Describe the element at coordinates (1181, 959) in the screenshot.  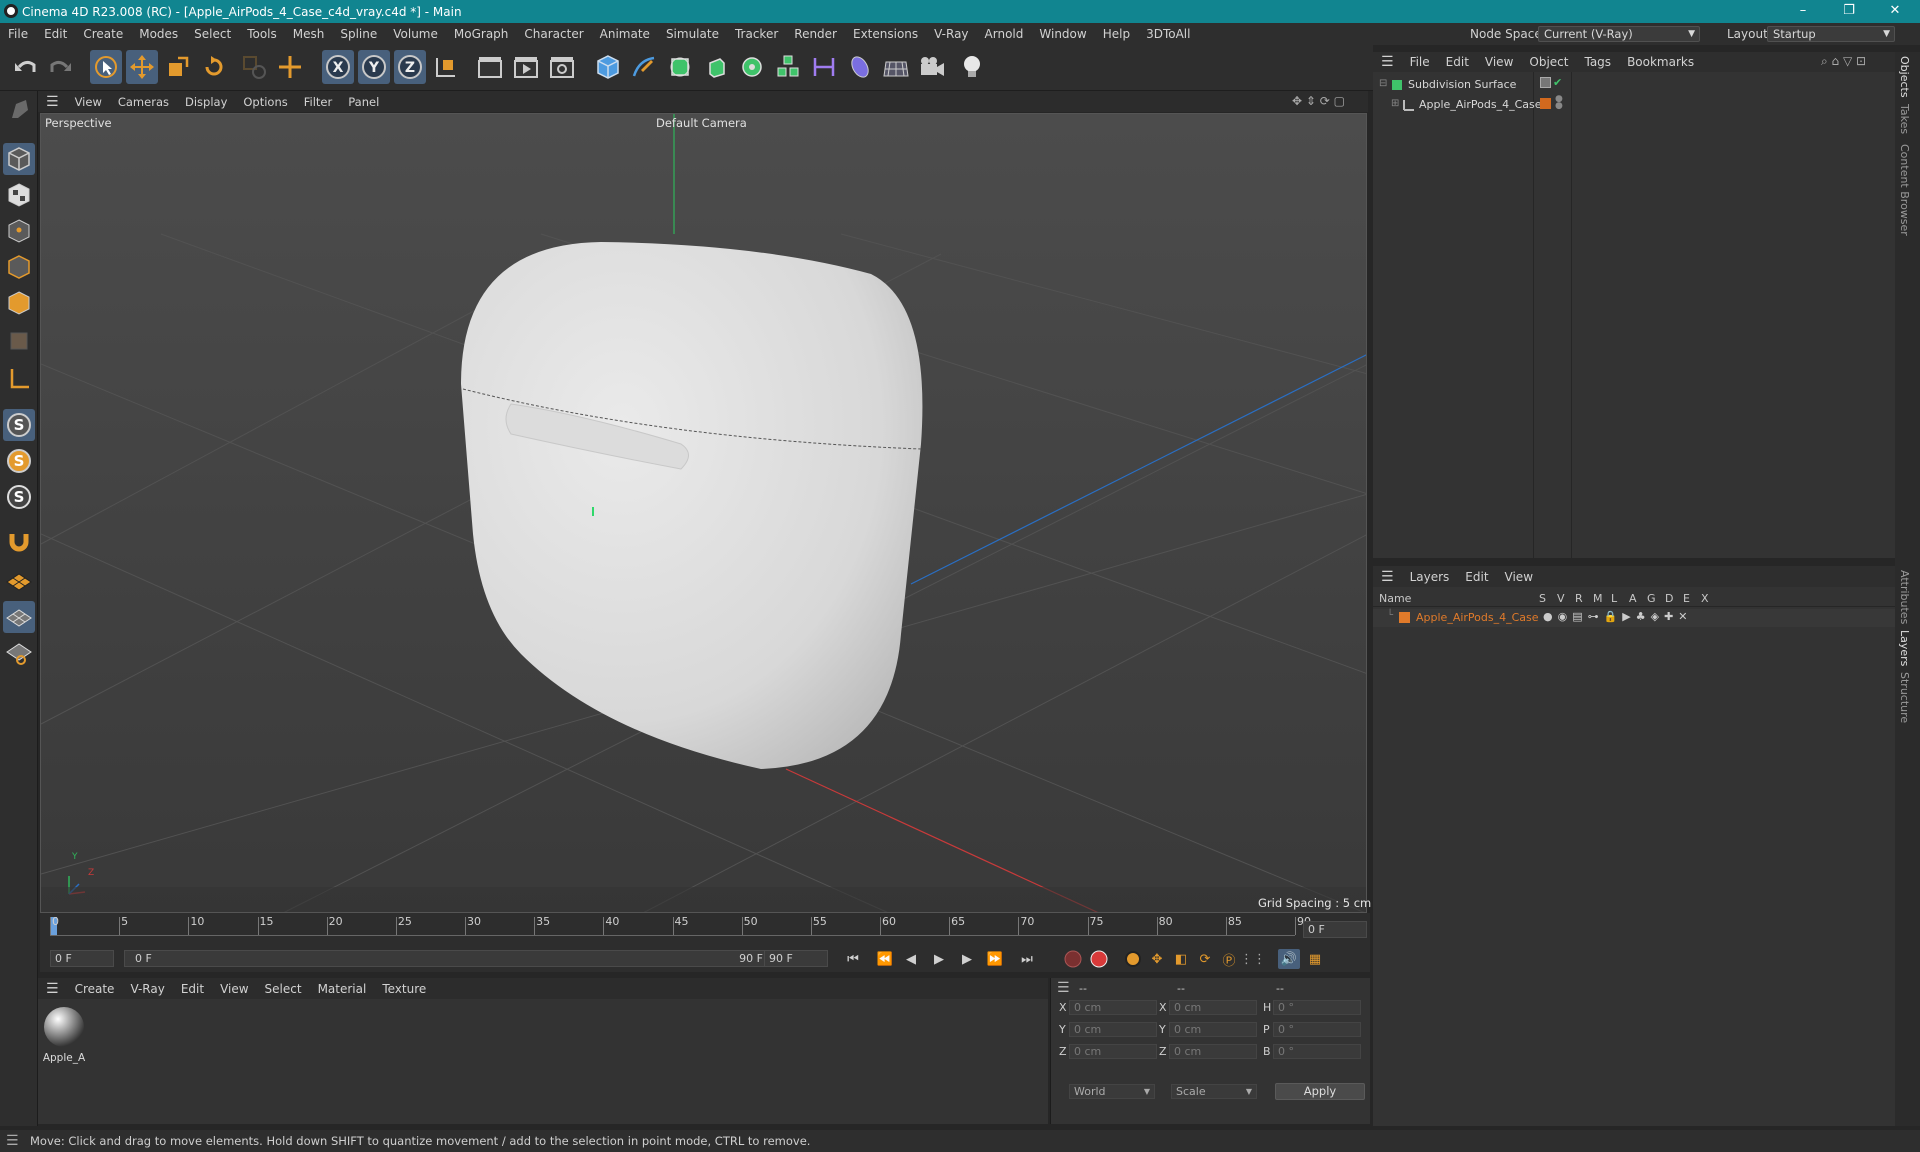
I see `key-scale-button: ◧` at that location.